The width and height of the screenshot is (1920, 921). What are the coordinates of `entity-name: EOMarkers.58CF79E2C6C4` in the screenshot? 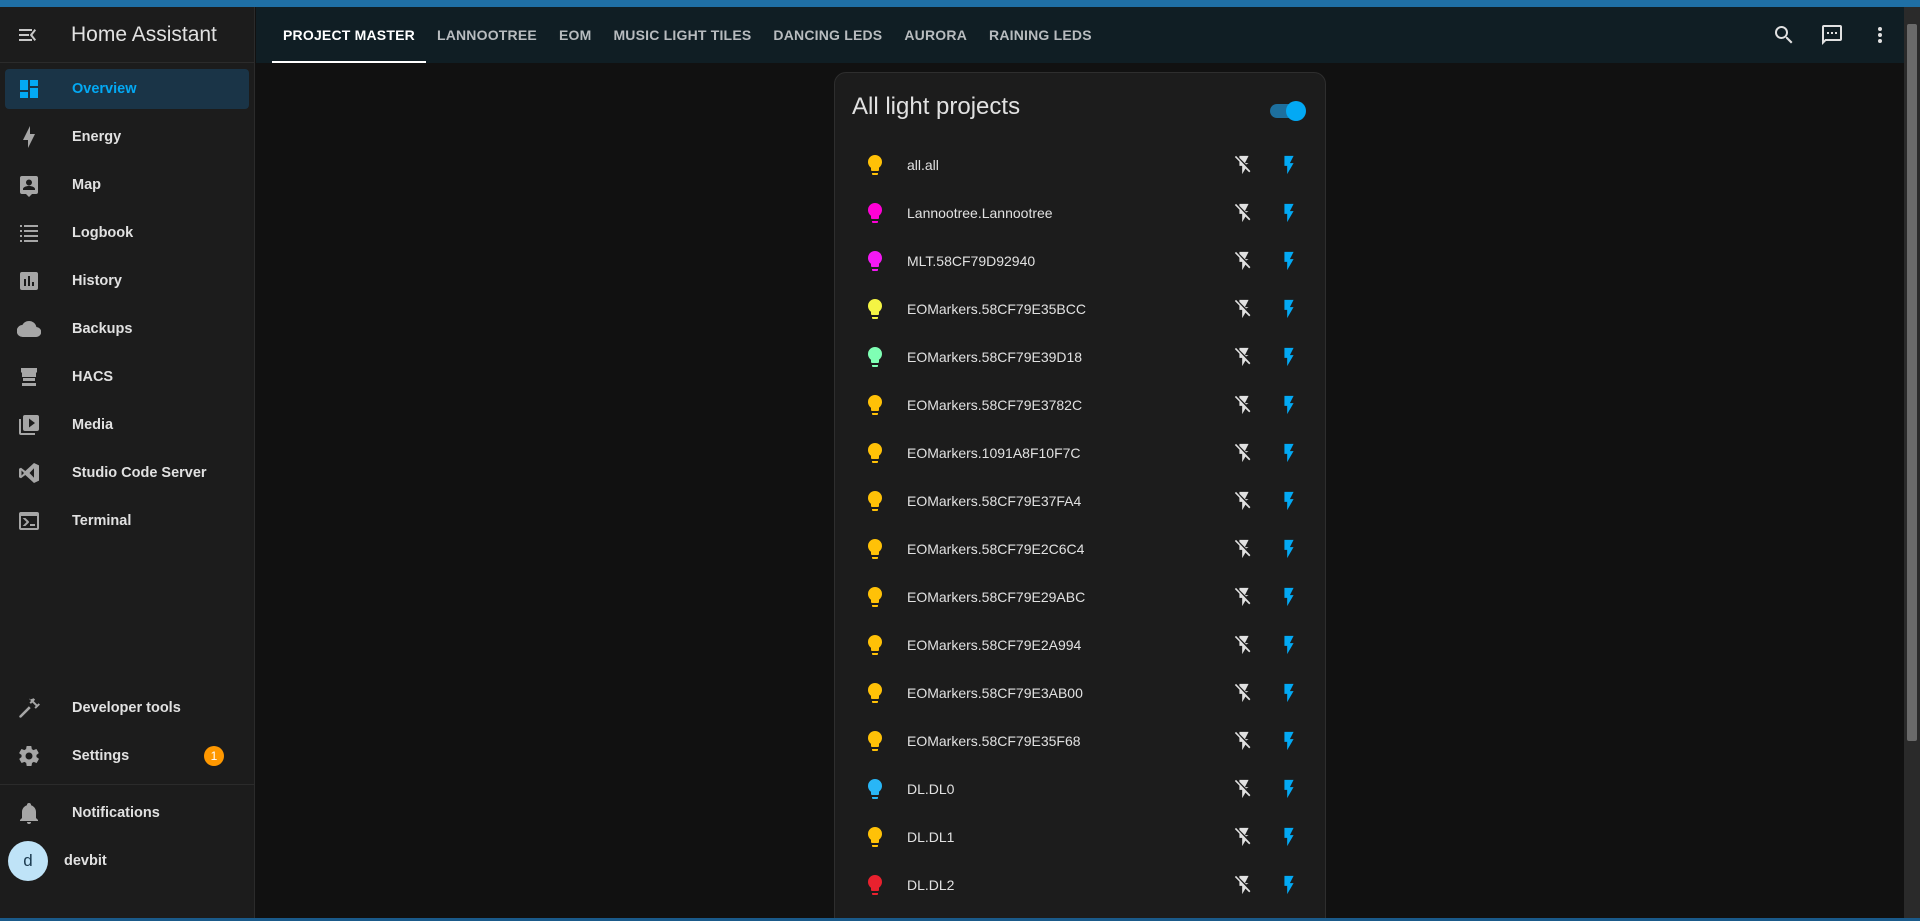 It's located at (995, 549).